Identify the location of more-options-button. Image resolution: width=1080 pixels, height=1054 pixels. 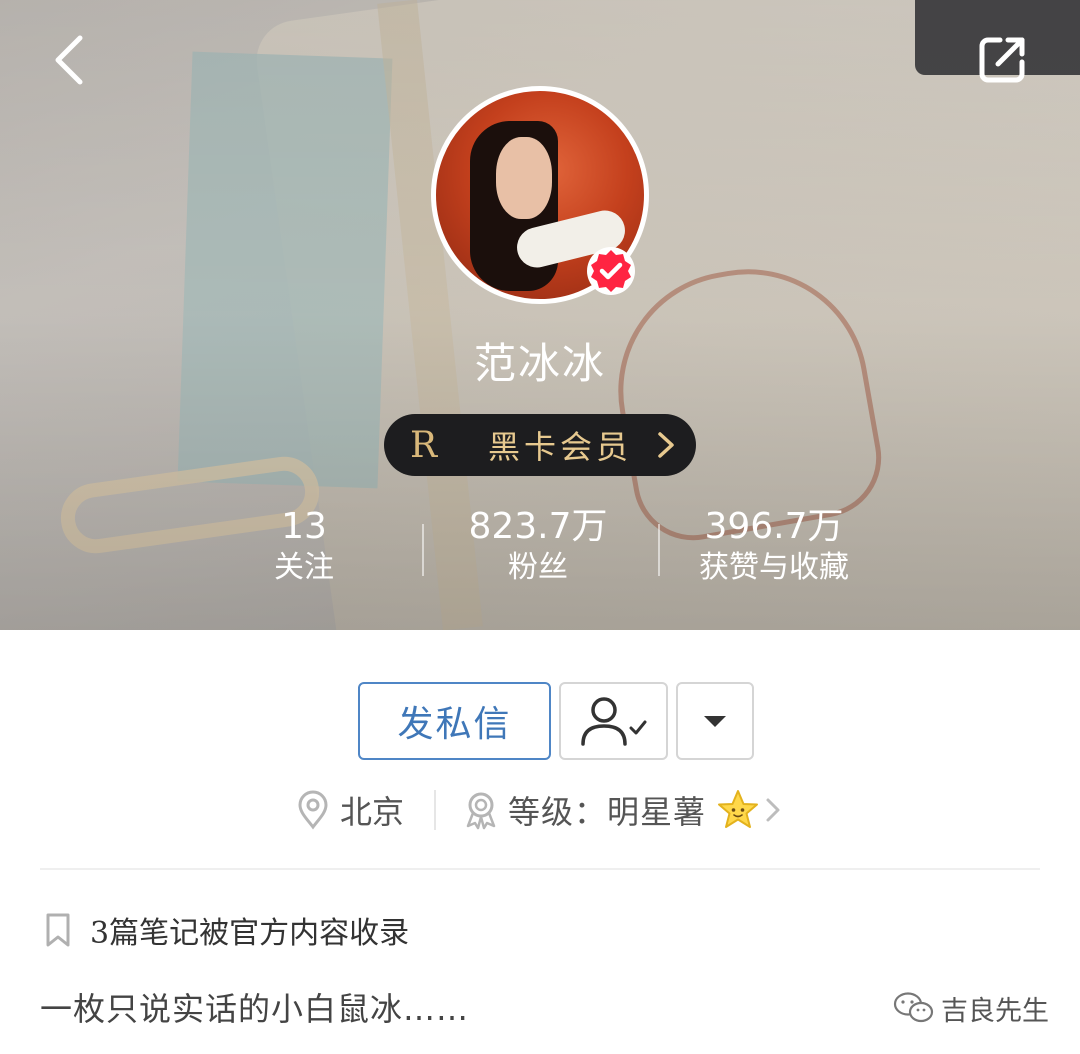
(715, 721).